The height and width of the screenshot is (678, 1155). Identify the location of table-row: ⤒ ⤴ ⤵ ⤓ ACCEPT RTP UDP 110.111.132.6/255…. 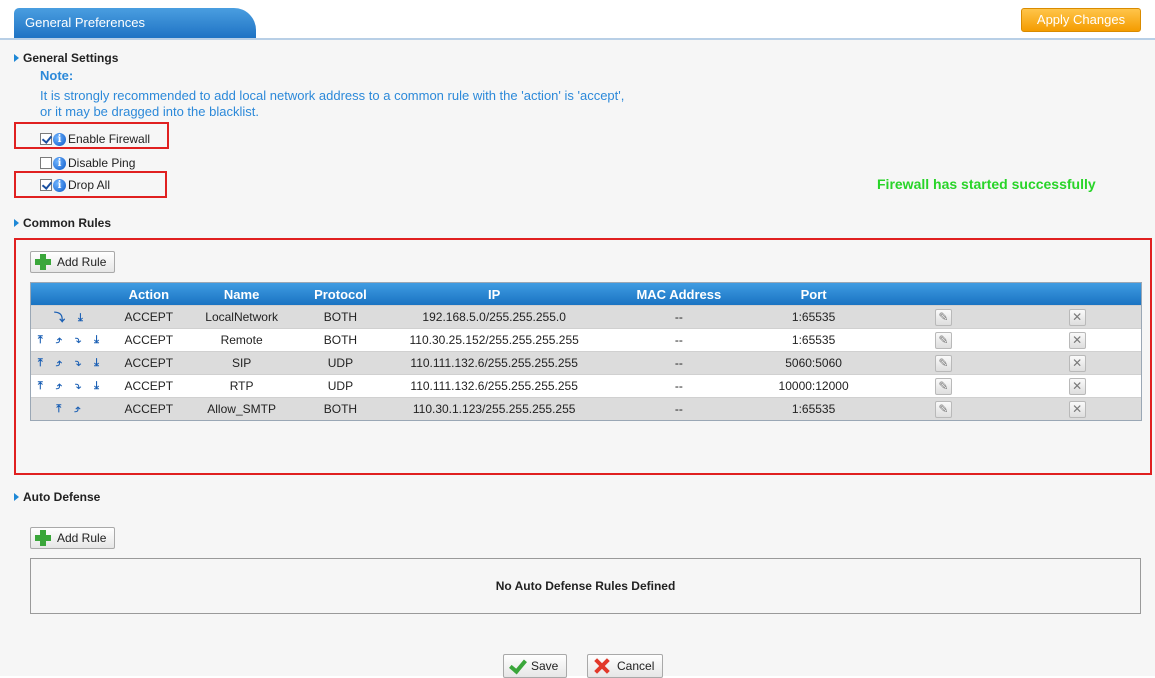
(586, 385).